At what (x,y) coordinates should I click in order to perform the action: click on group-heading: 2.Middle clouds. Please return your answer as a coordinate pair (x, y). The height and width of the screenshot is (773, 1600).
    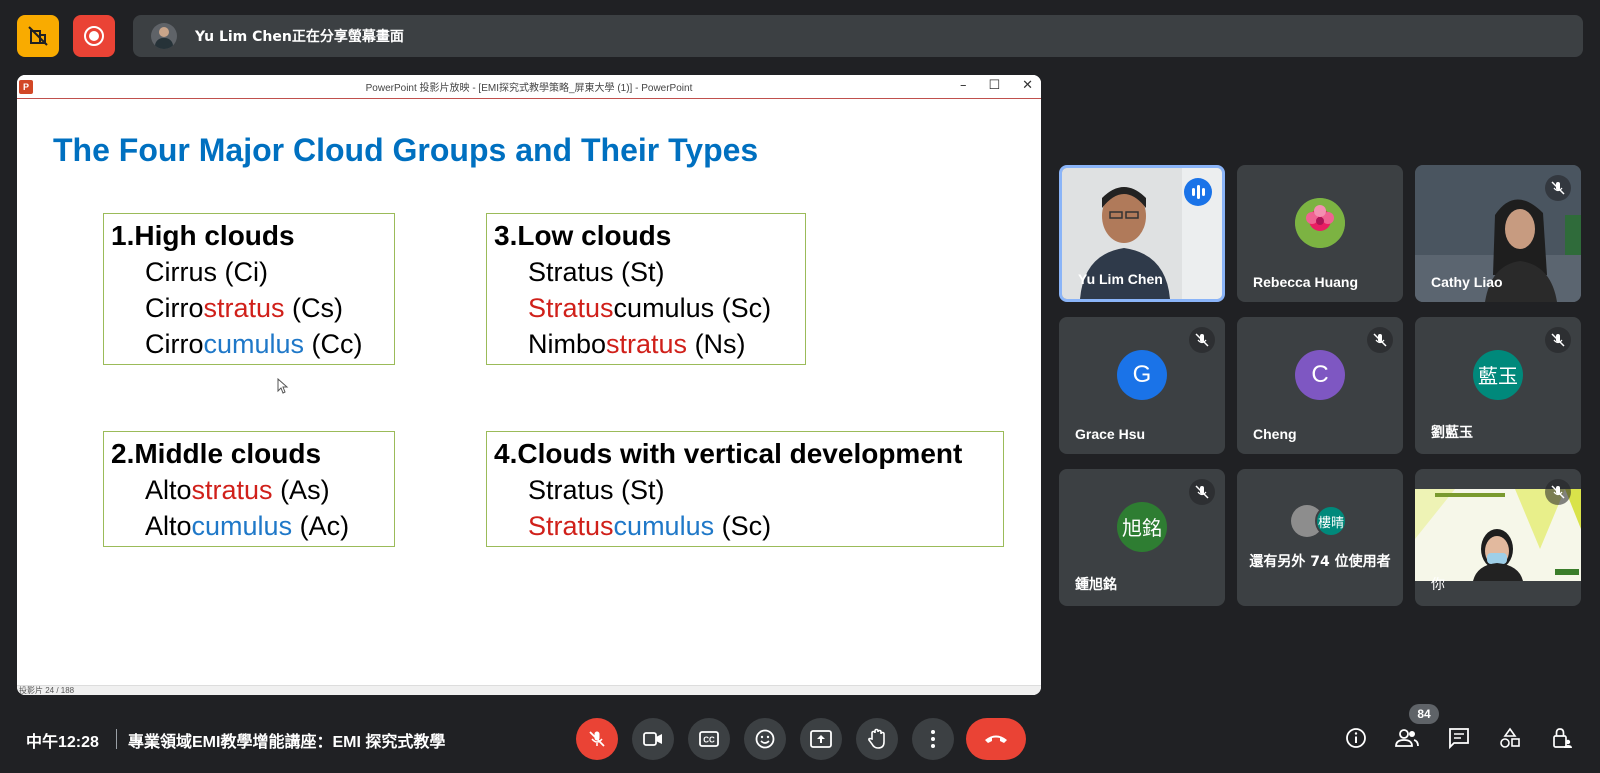
    Looking at the image, I should click on (216, 453).